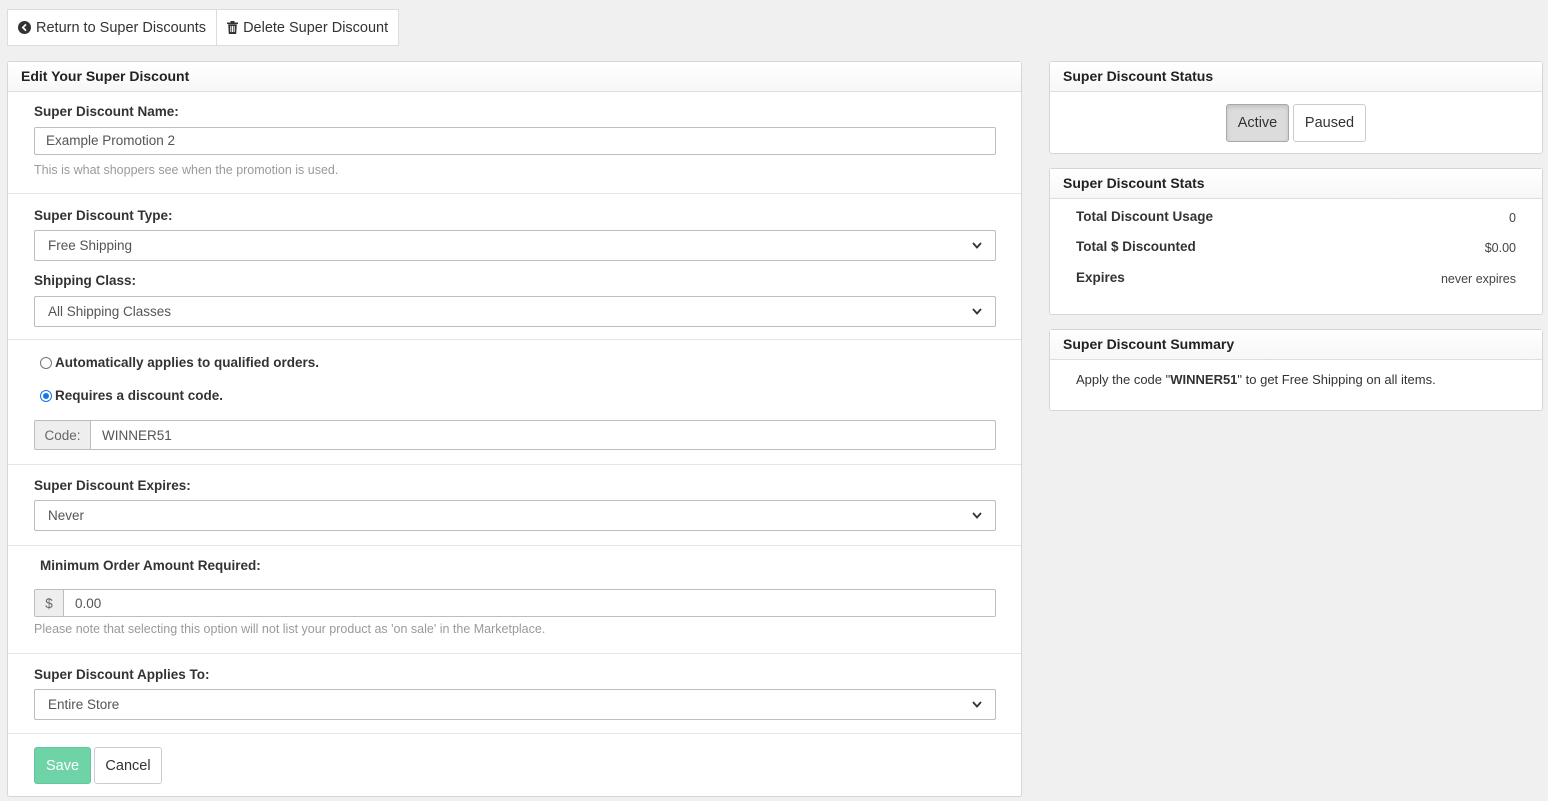 This screenshot has height=801, width=1548. I want to click on stat-label: Total Discount Usage, so click(1145, 216).